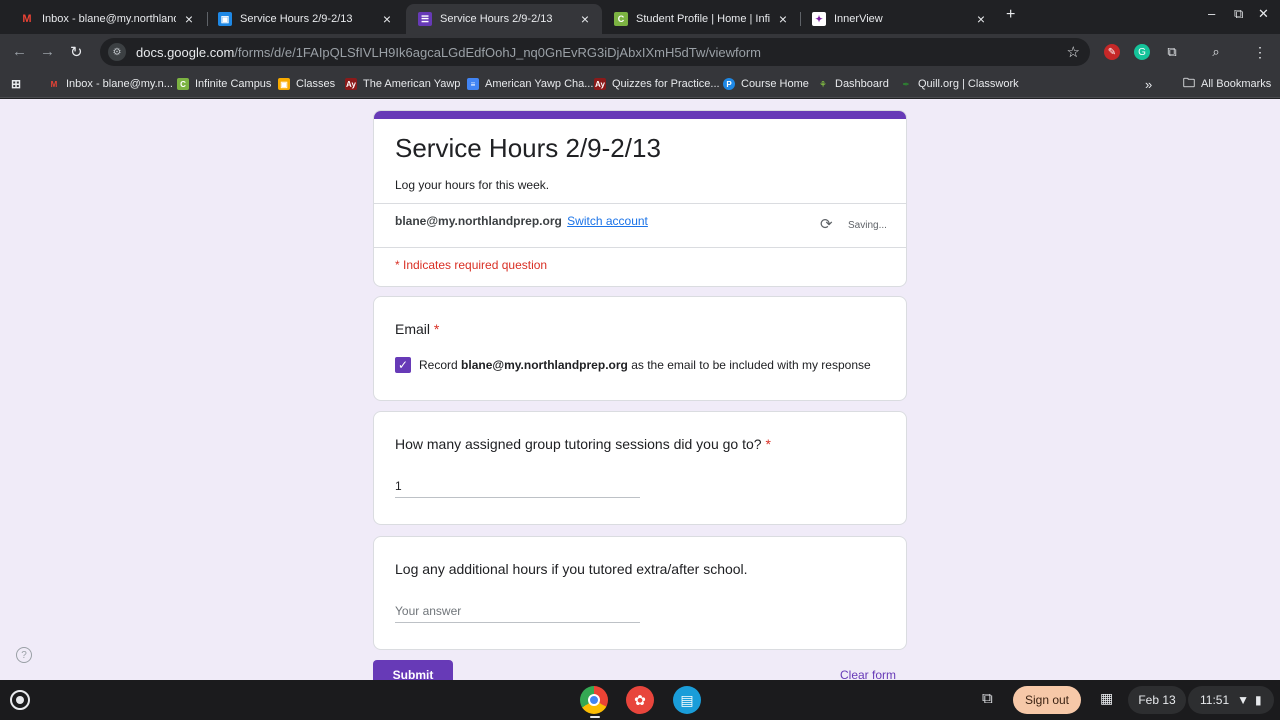 This screenshot has width=1280, height=720. I want to click on check-icon: ✓, so click(403, 365).